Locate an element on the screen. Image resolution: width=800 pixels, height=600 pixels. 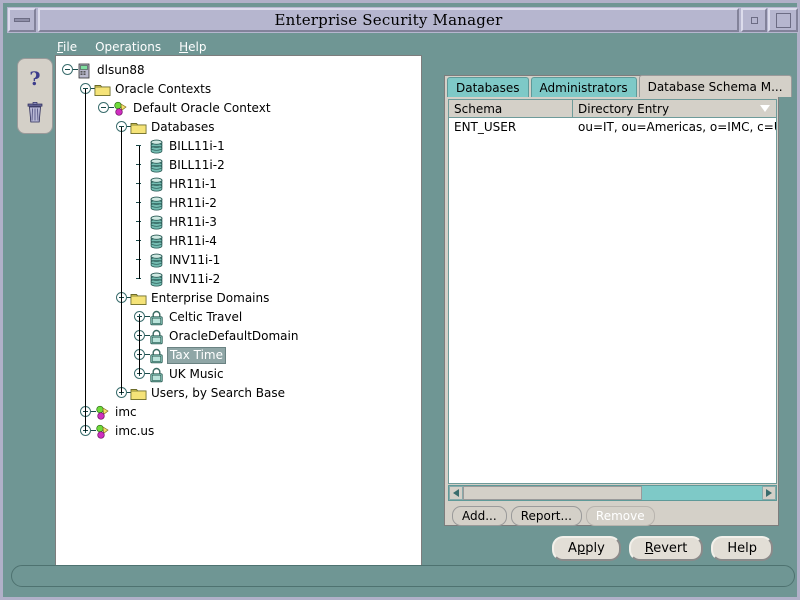
table-cell: ENT_USER is located at coordinates (485, 126).